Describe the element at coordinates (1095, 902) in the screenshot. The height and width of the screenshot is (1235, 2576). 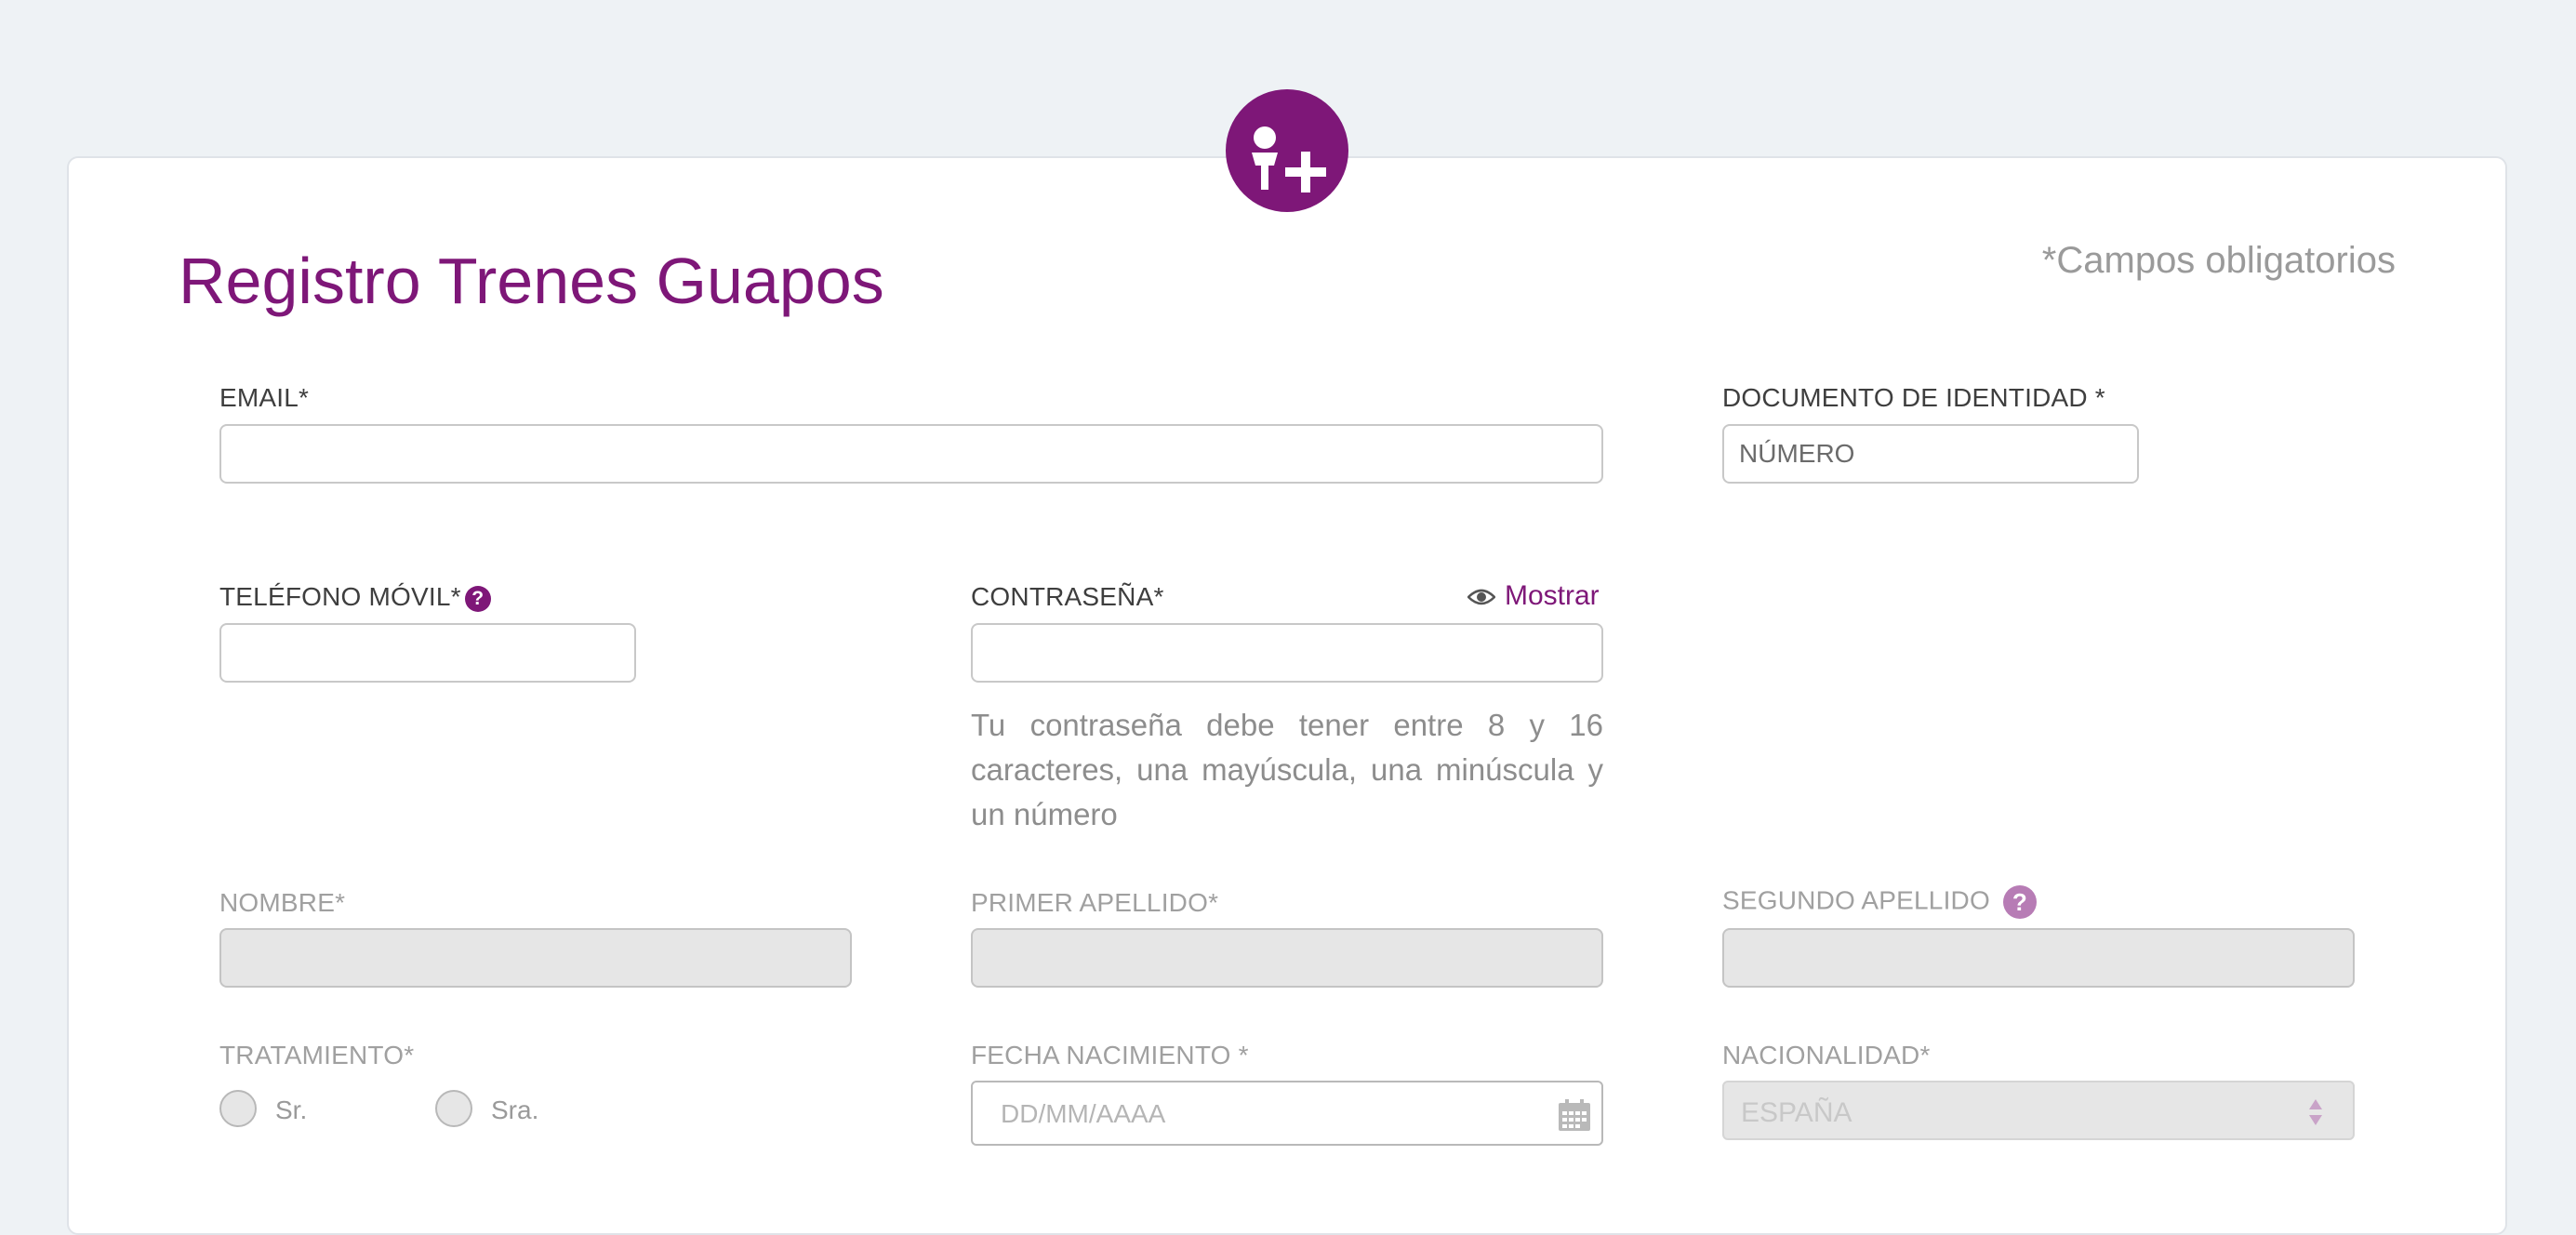
I see `primer-apellido-label: PRIMER APELLIDO*` at that location.